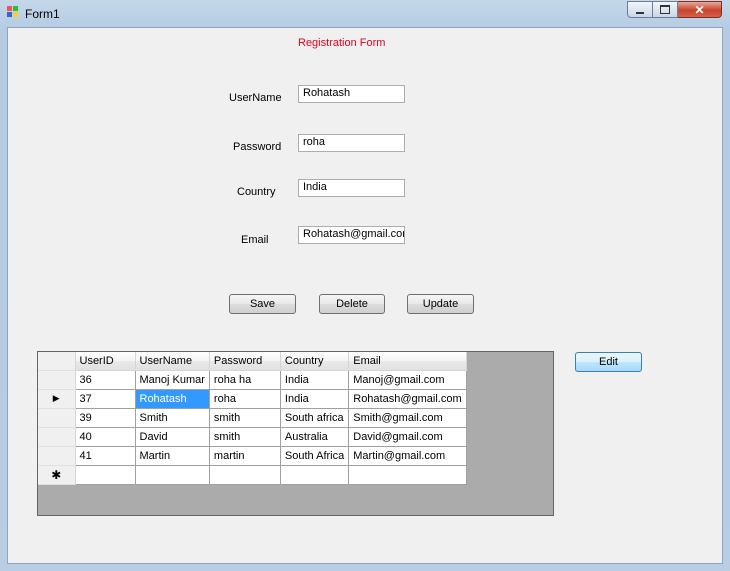 The height and width of the screenshot is (571, 730). I want to click on table-row: 40 David smith Australia David@gmail.com, so click(252, 437).